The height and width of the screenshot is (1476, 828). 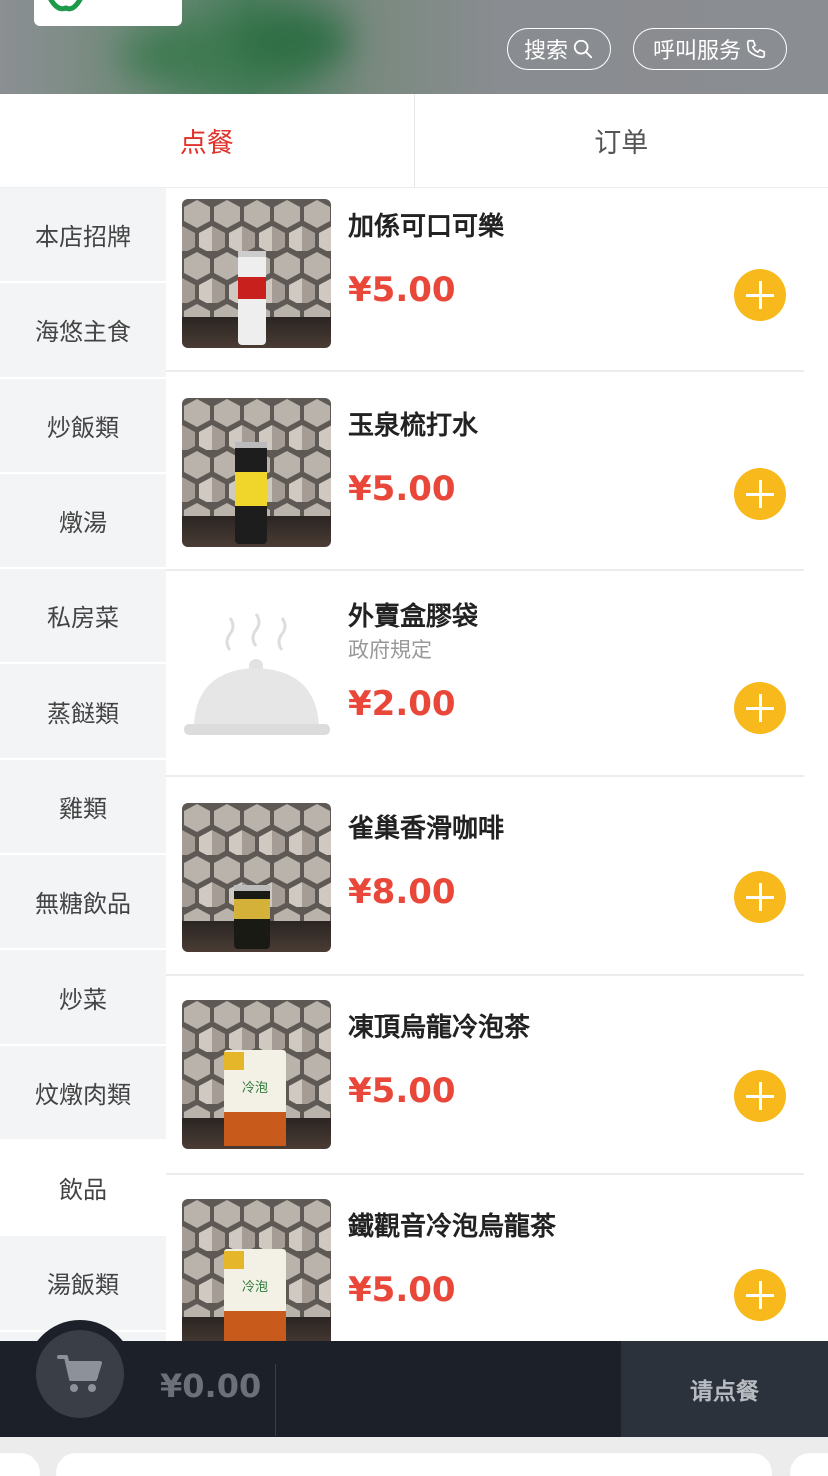 I want to click on cart-button, so click(x=80, y=1374).